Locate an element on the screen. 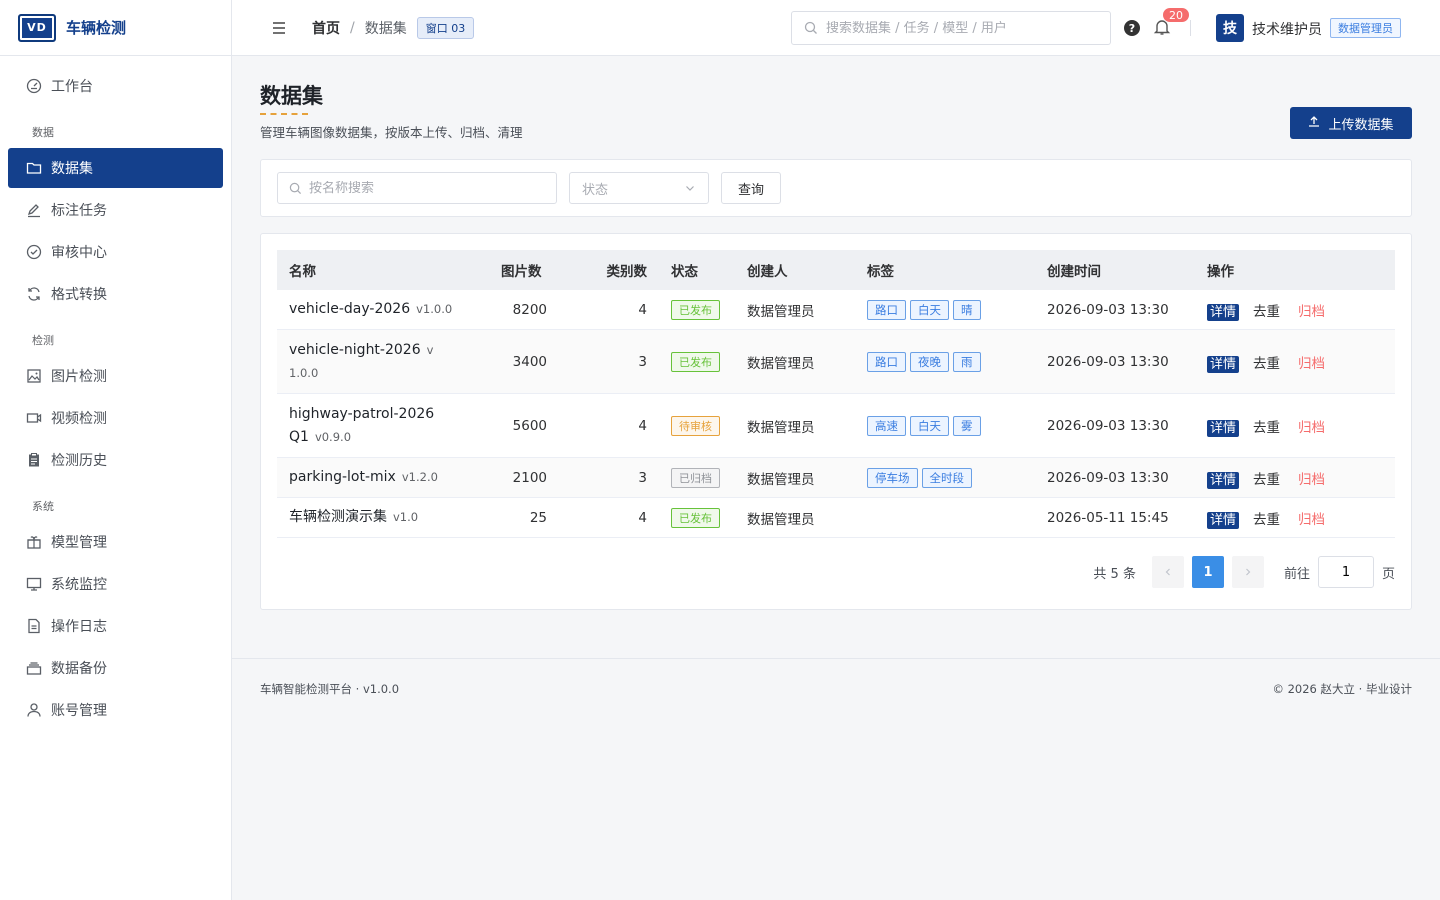  sidebar-group-label: 系统 is located at coordinates (43, 506).